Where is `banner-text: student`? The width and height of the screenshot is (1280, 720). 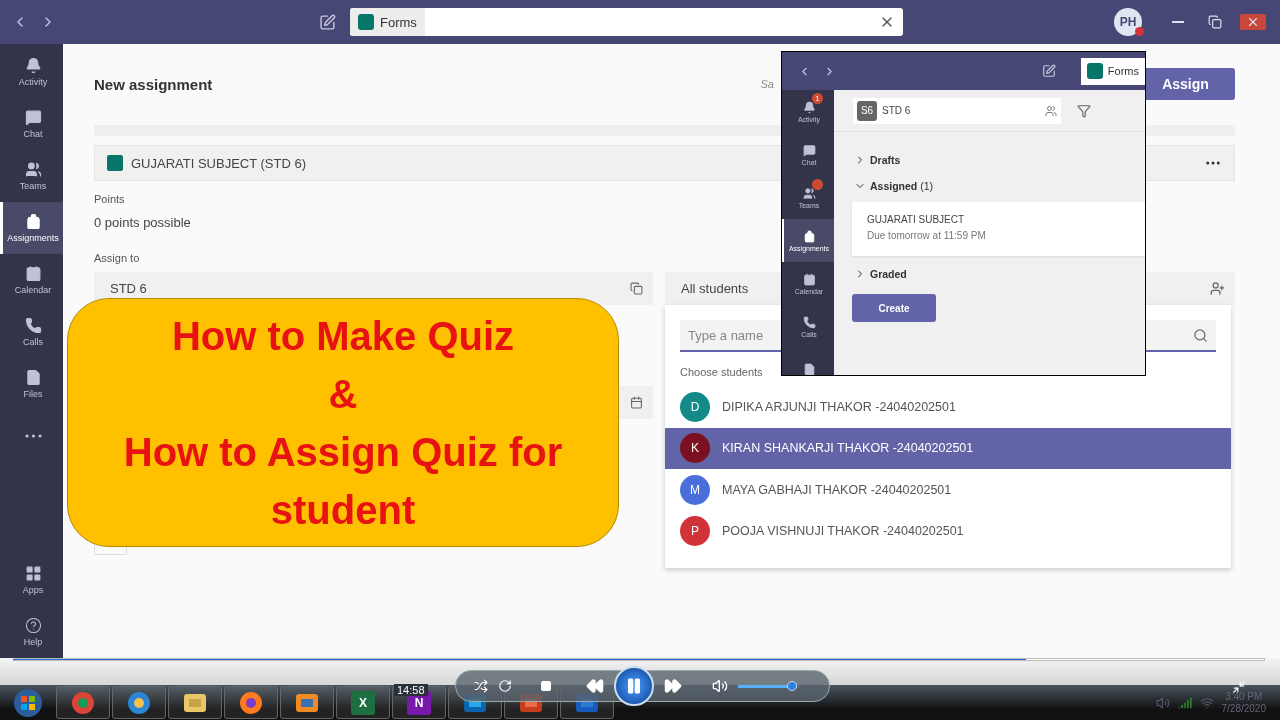 banner-text: student is located at coordinates (343, 510).